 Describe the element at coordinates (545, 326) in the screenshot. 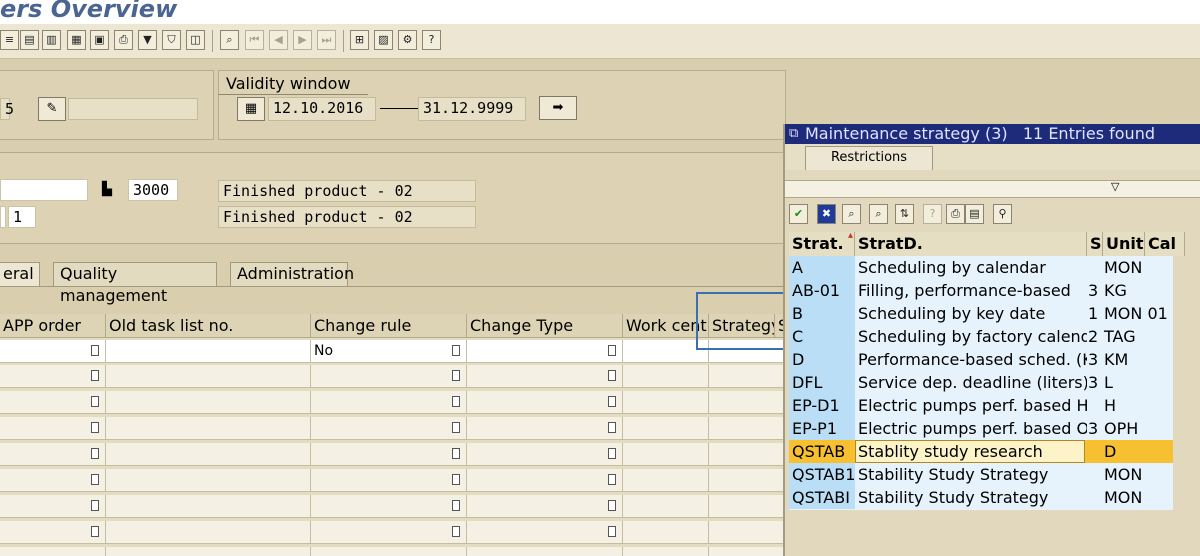

I see `column-header-change-type: Change Type` at that location.